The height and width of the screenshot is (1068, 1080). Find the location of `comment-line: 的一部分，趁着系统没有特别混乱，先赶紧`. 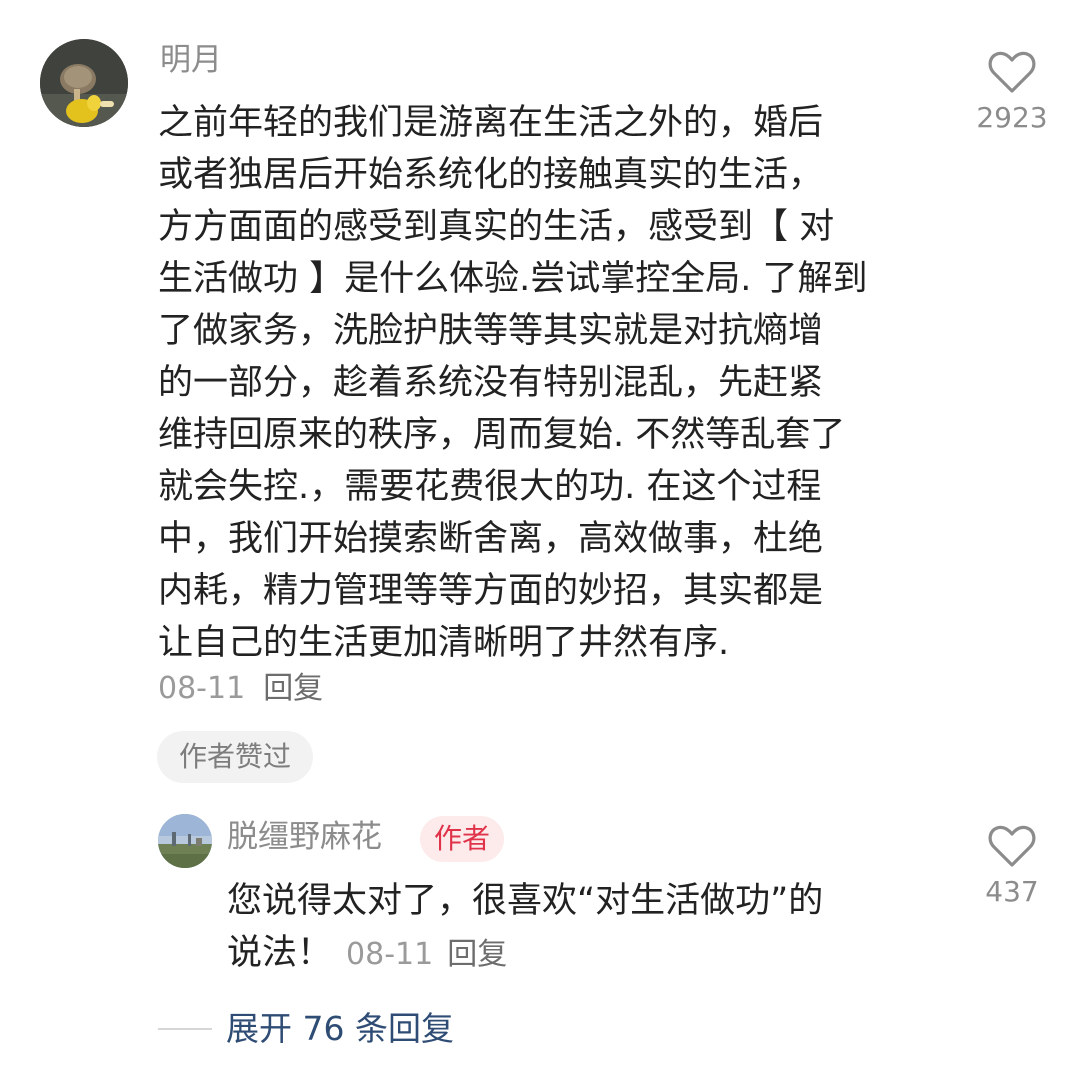

comment-line: 的一部分，趁着系统没有特别混乱，先赶紧 is located at coordinates (491, 383).